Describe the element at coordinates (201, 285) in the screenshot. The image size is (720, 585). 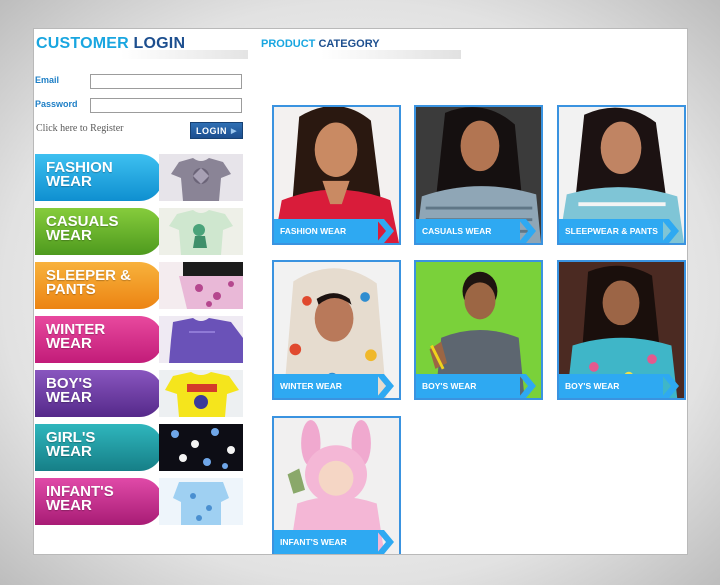
I see `pants-image` at that location.